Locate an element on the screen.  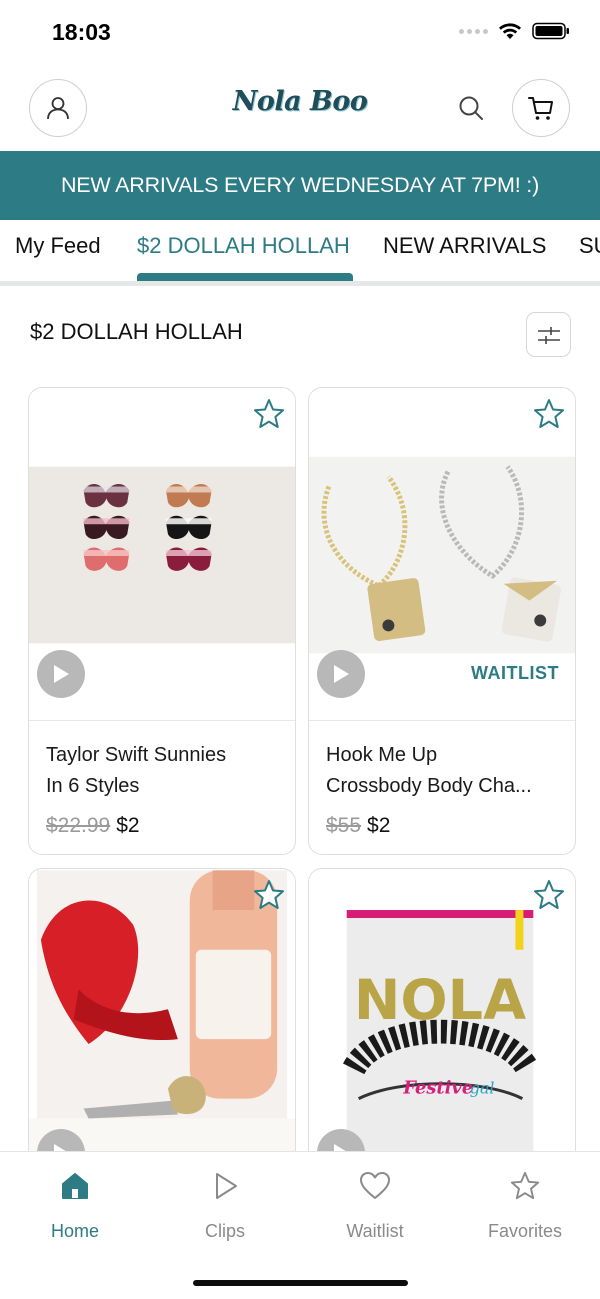
app-logo: Nola Boo is located at coordinates (300, 101).